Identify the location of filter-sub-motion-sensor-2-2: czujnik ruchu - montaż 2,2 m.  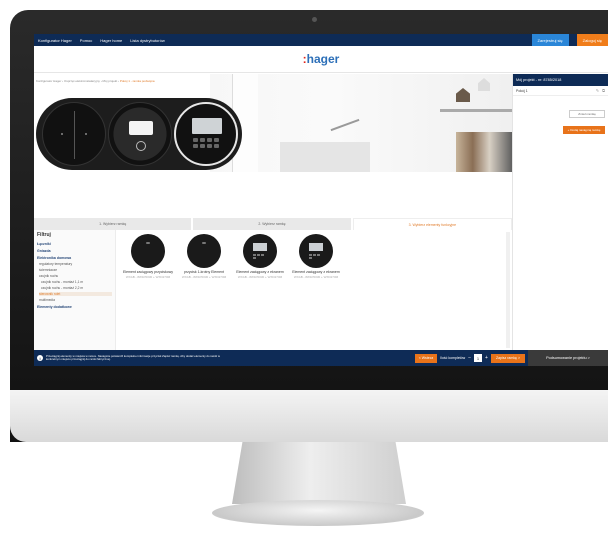
(76, 288).